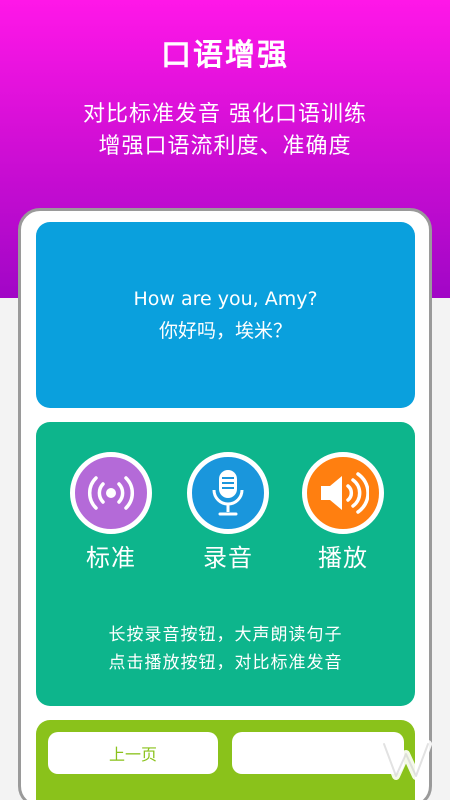 The image size is (450, 800). I want to click on play-label: 播放, so click(343, 558).